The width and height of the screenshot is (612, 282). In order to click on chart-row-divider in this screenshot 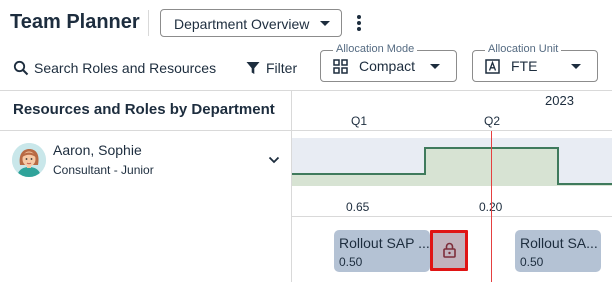, I will do `click(452, 216)`.